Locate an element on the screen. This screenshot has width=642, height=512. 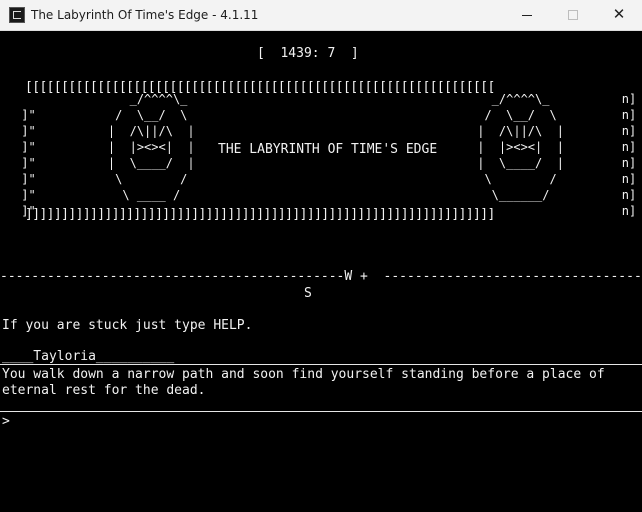
window-title: The Labyrinth Of Time's Edge - 4.1.11 is located at coordinates (145, 15).